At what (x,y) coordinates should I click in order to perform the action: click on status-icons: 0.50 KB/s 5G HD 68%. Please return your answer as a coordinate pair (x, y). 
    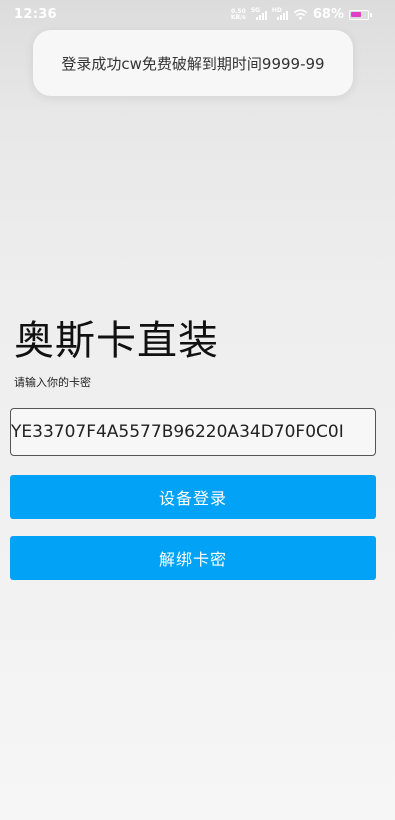
    Looking at the image, I should click on (301, 14).